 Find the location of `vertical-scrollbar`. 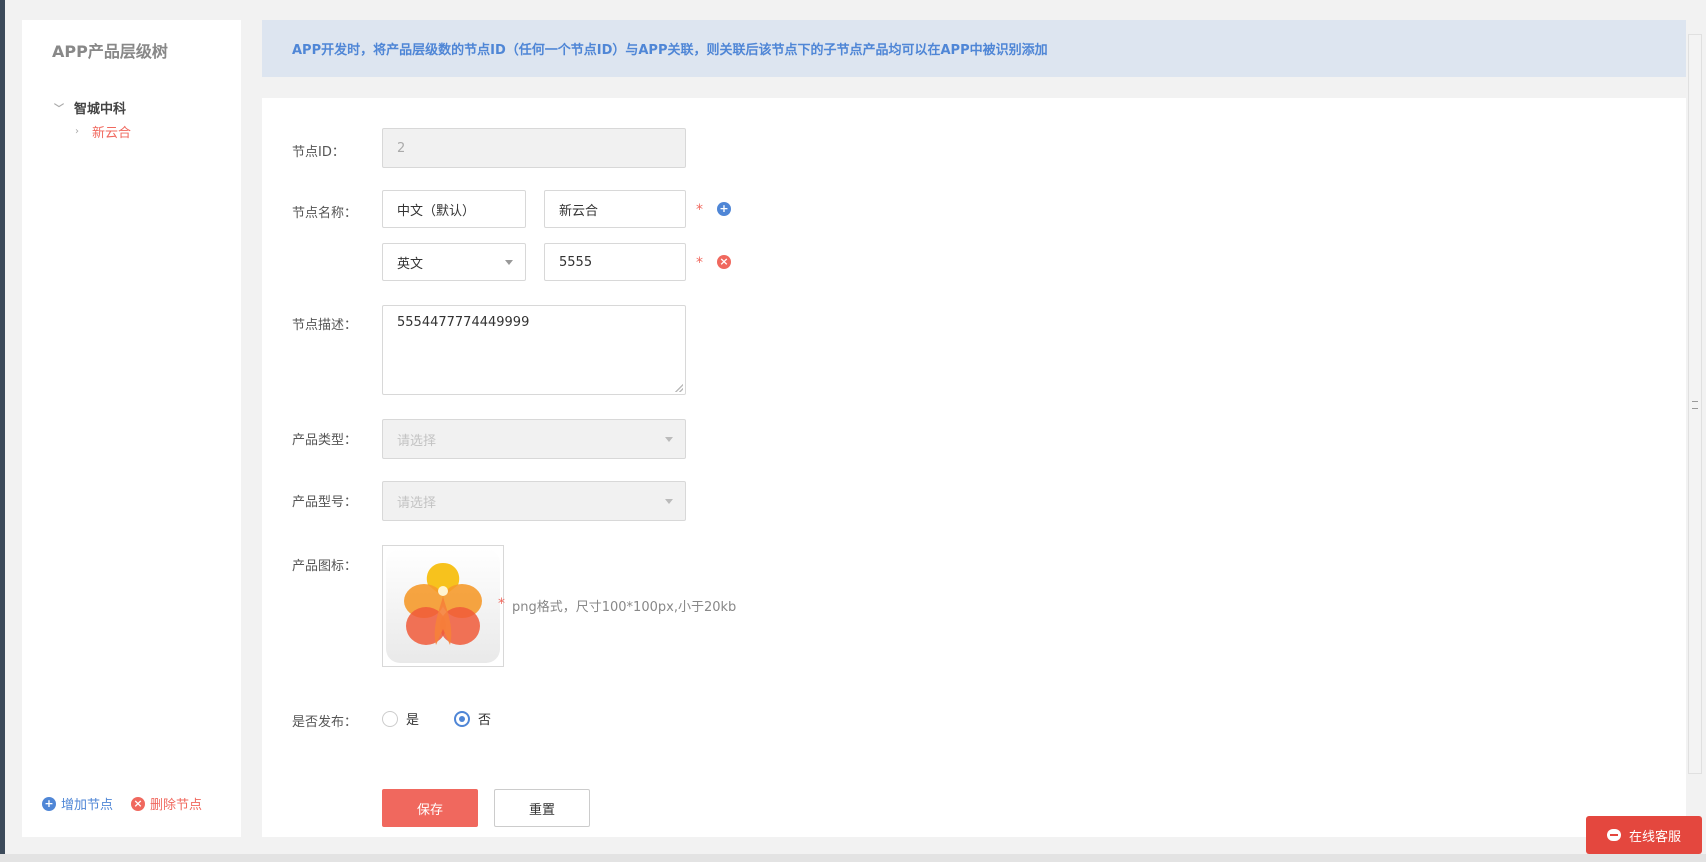

vertical-scrollbar is located at coordinates (1695, 404).